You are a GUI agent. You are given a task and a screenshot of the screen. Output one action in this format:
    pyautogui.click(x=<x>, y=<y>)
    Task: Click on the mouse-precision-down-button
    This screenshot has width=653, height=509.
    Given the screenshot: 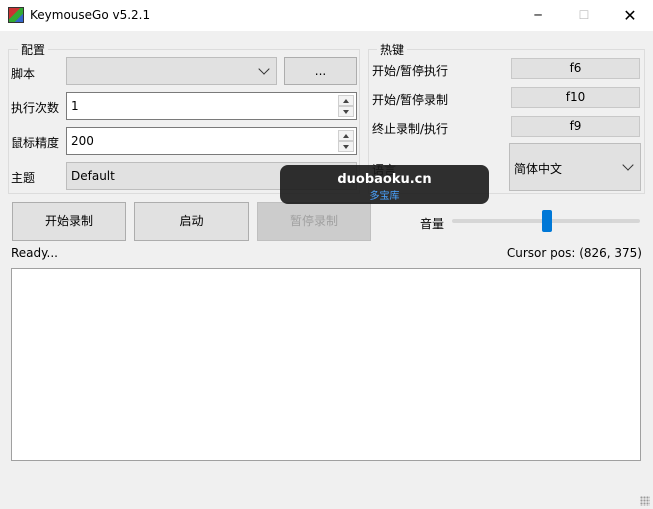 What is the action you would take?
    pyautogui.click(x=346, y=146)
    